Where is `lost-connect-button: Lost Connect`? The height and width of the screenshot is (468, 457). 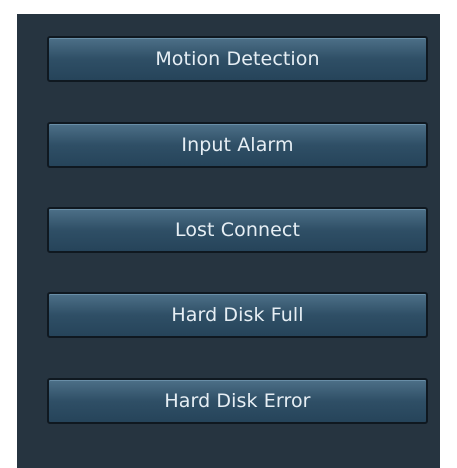
lost-connect-button: Lost Connect is located at coordinates (237, 230).